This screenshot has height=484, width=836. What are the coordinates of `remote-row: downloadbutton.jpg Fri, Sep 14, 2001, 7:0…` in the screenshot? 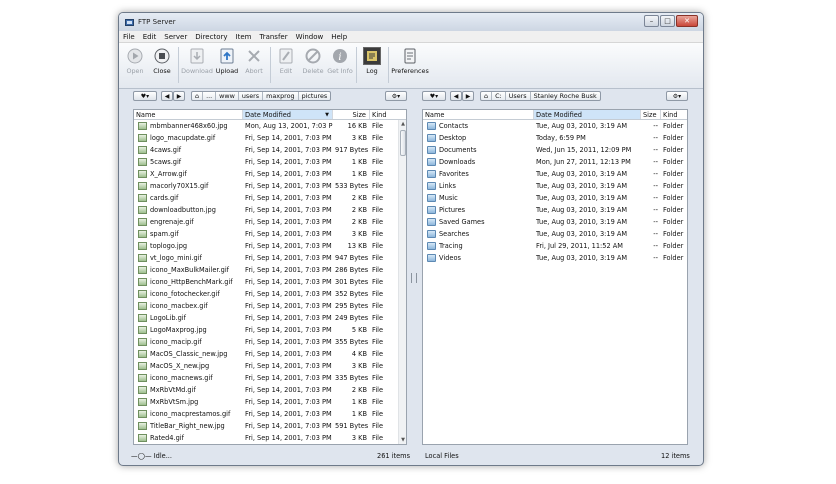 It's located at (270, 210).